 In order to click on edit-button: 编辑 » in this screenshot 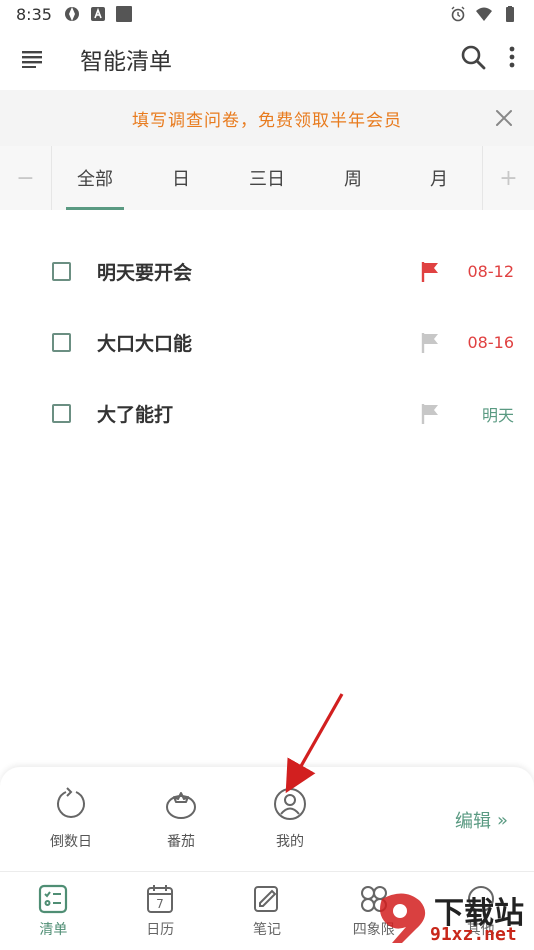, I will do `click(481, 820)`.